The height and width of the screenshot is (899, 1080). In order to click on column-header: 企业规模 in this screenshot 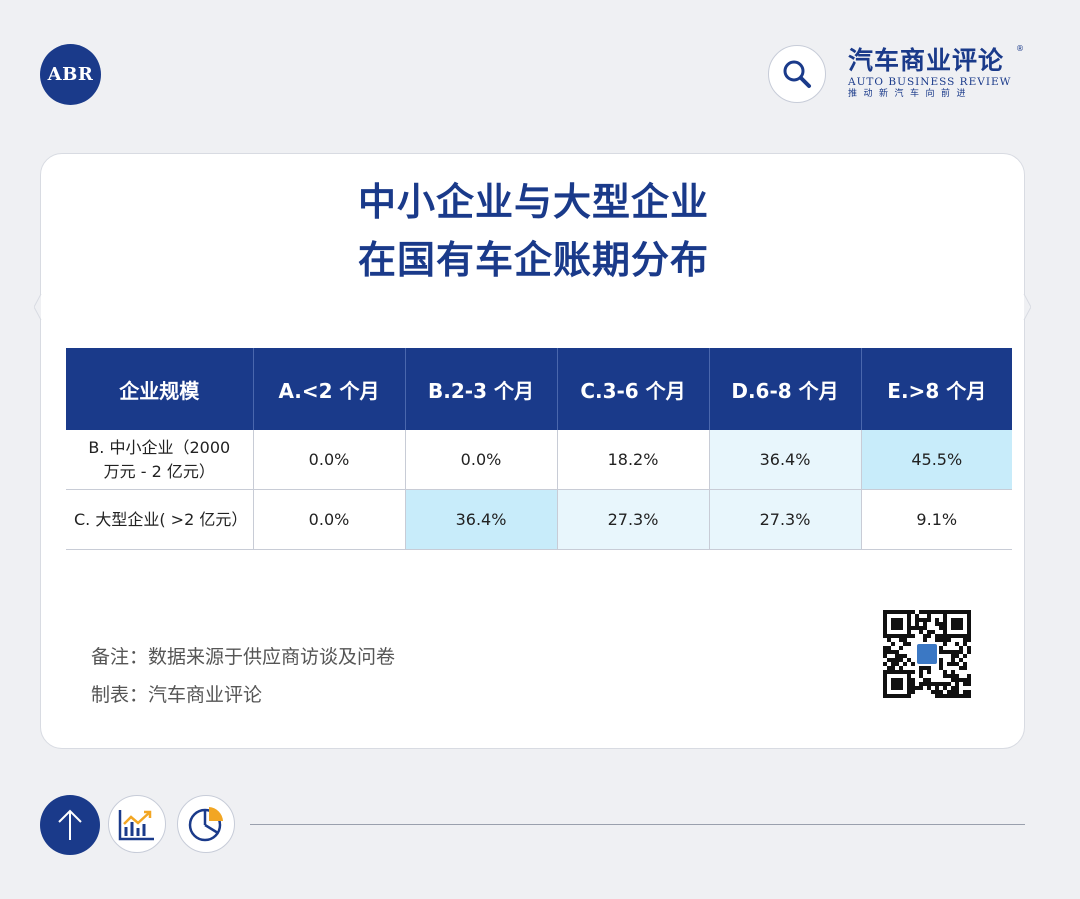, I will do `click(160, 389)`.